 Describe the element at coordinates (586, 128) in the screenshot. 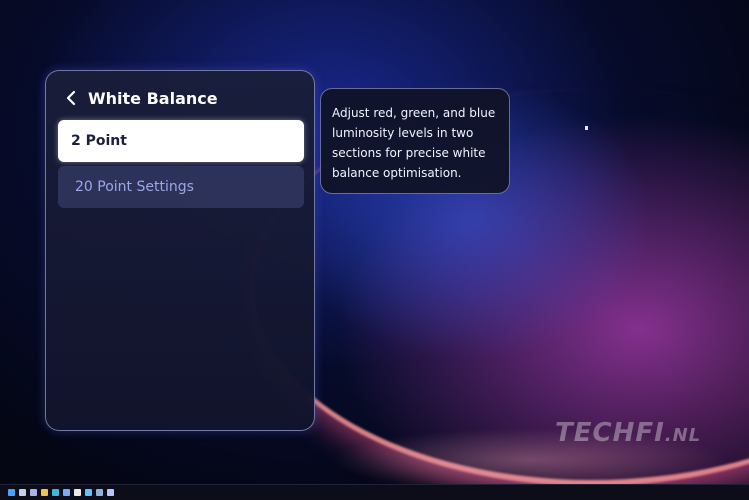

I see `mouse-cursor-icon` at that location.